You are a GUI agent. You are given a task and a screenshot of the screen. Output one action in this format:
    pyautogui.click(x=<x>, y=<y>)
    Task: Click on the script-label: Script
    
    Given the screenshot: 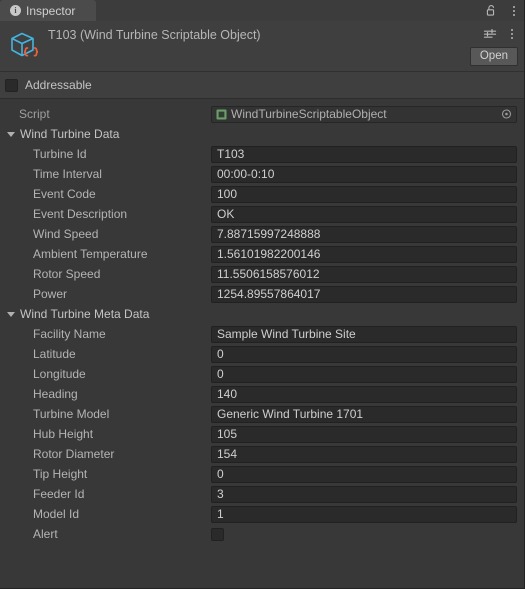 What is the action you would take?
    pyautogui.click(x=34, y=114)
    